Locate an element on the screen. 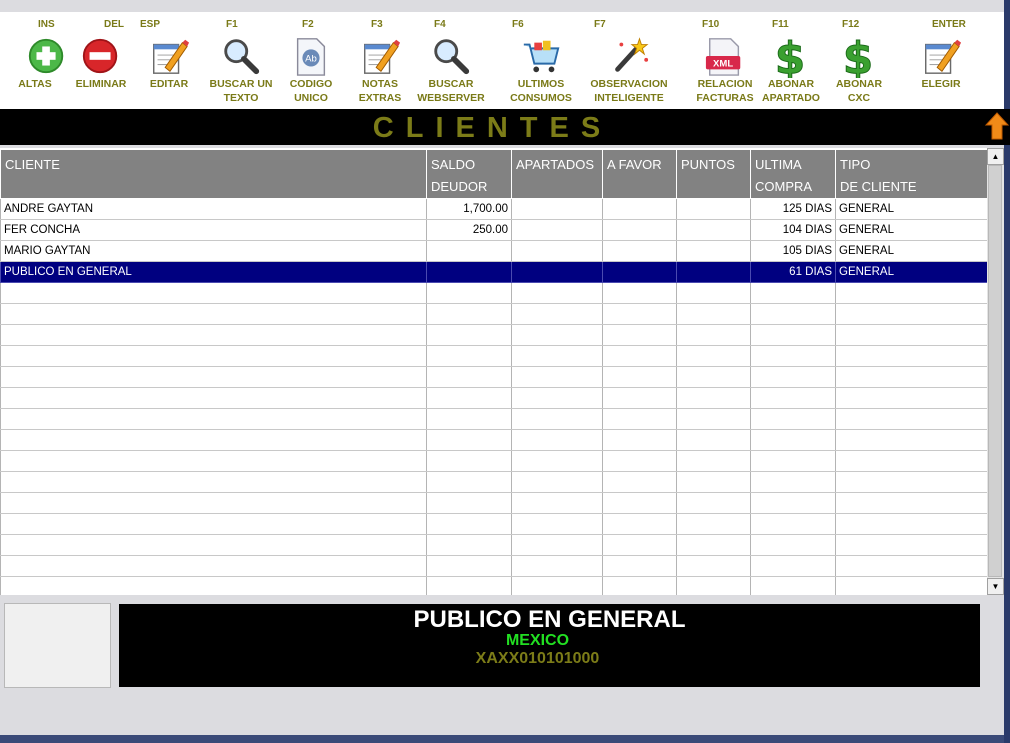 This screenshot has width=1010, height=743. column-header: CLIENTE is located at coordinates (213, 173).